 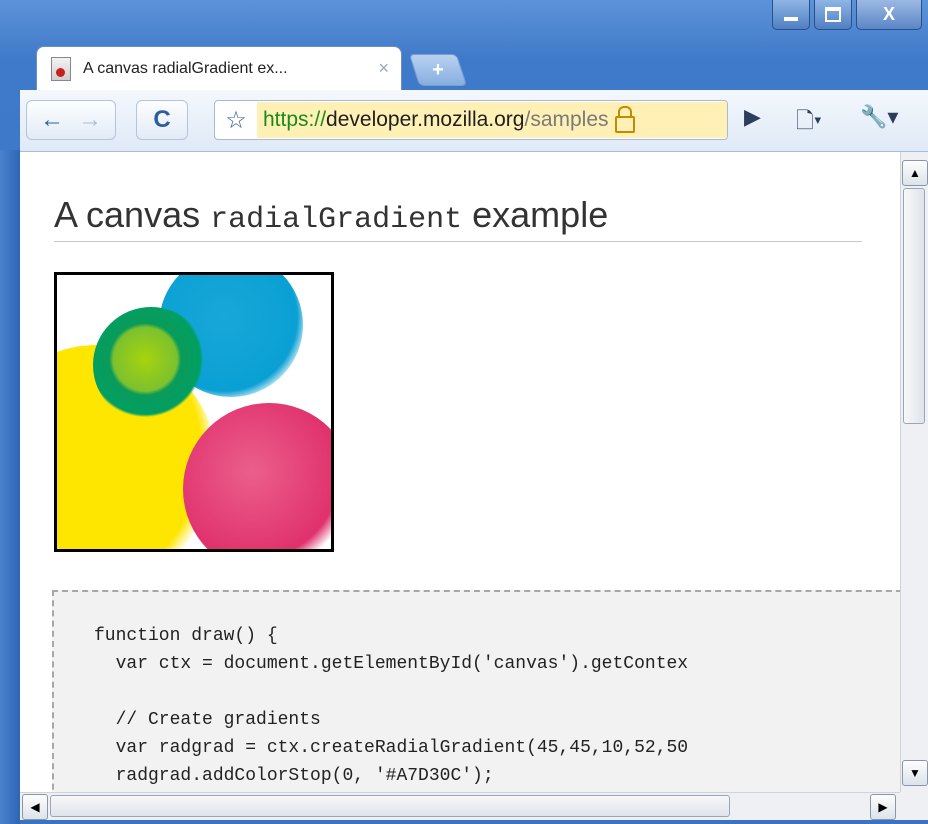 I want to click on reload-icon: C, so click(x=162, y=120).